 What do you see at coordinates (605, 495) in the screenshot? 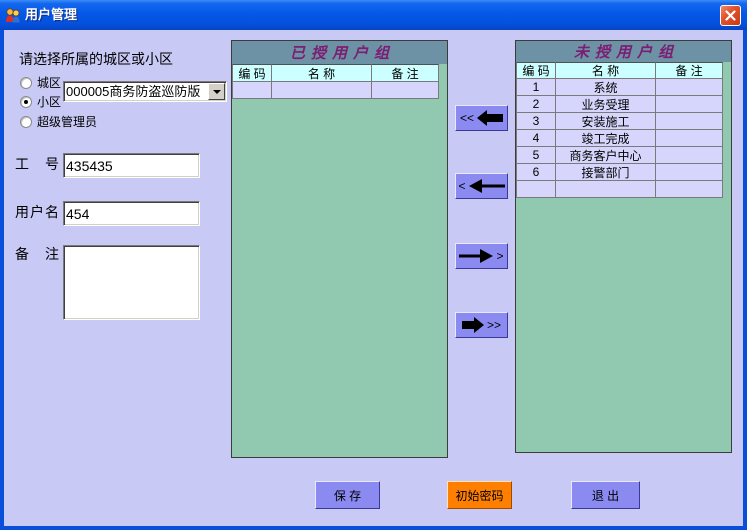
I see `exit-button: 退 出` at bounding box center [605, 495].